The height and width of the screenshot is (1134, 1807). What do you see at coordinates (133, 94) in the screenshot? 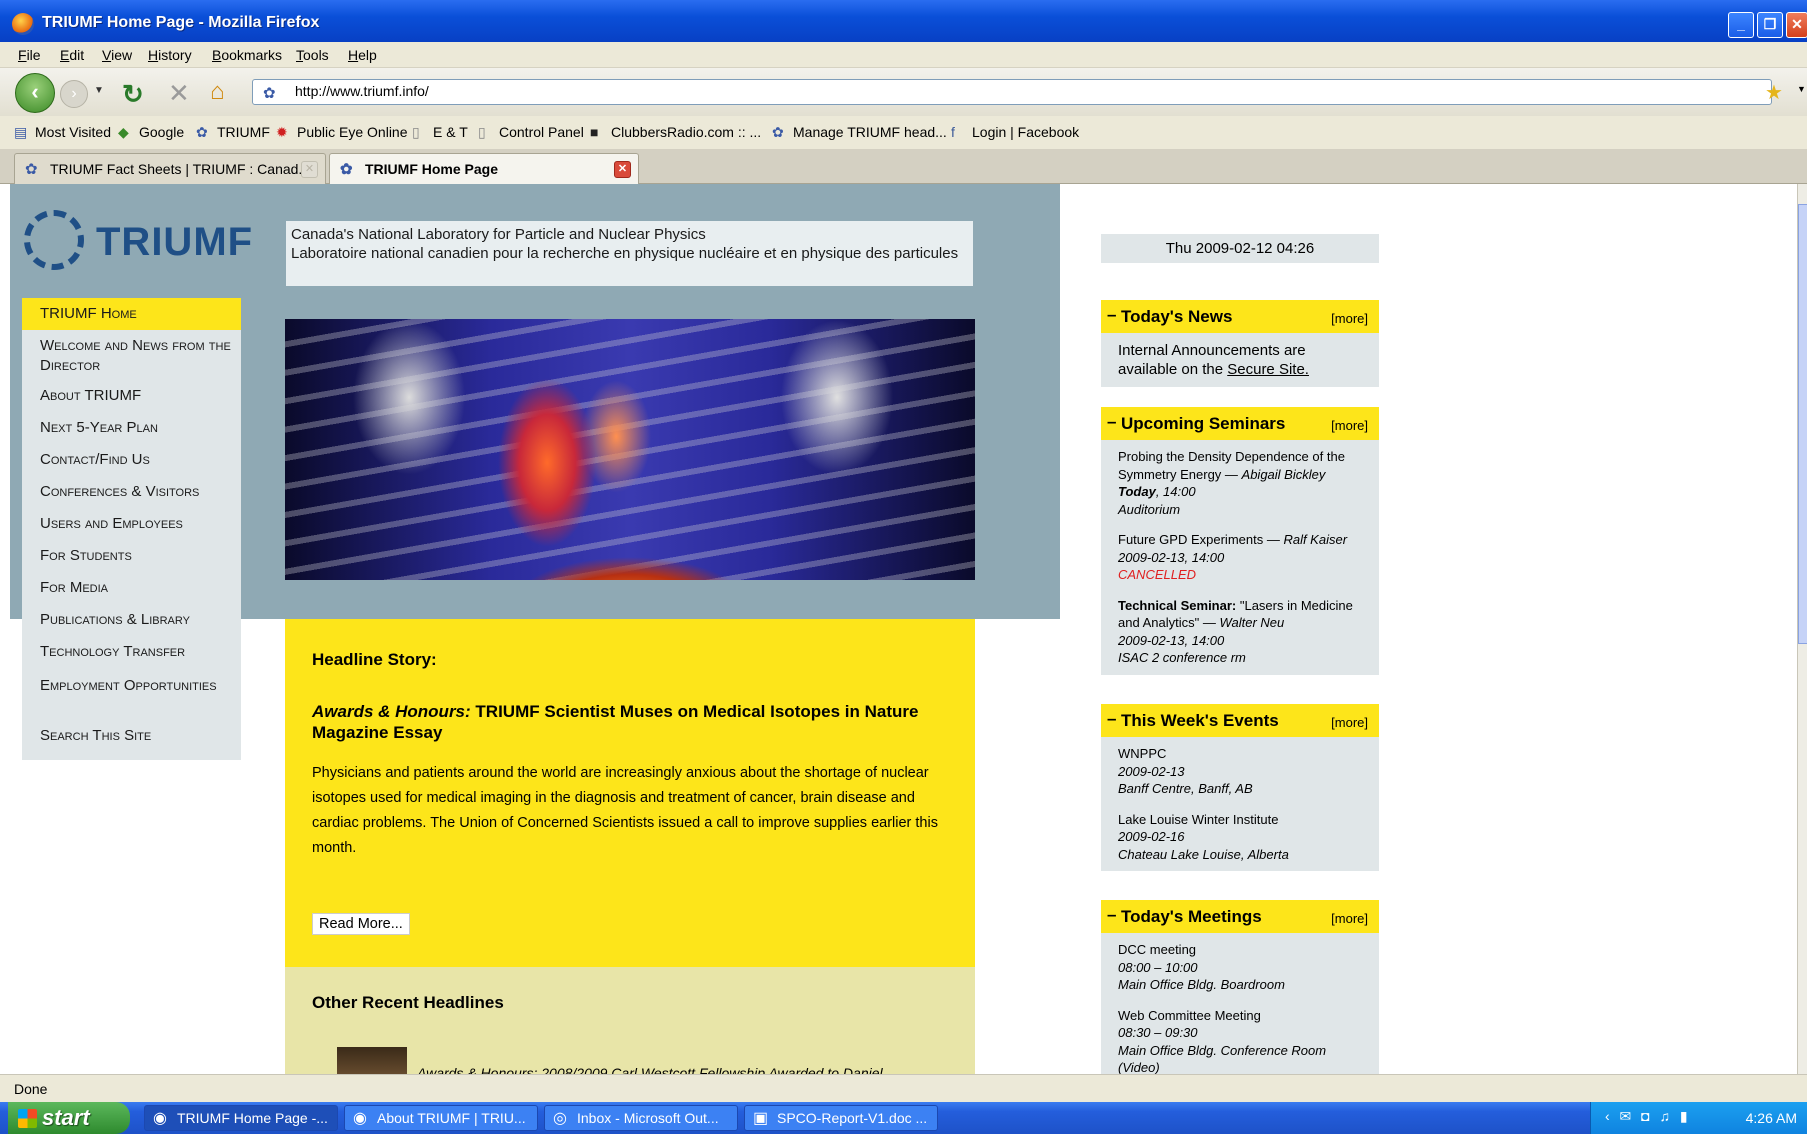
I see `reload-icon: ↻` at bounding box center [133, 94].